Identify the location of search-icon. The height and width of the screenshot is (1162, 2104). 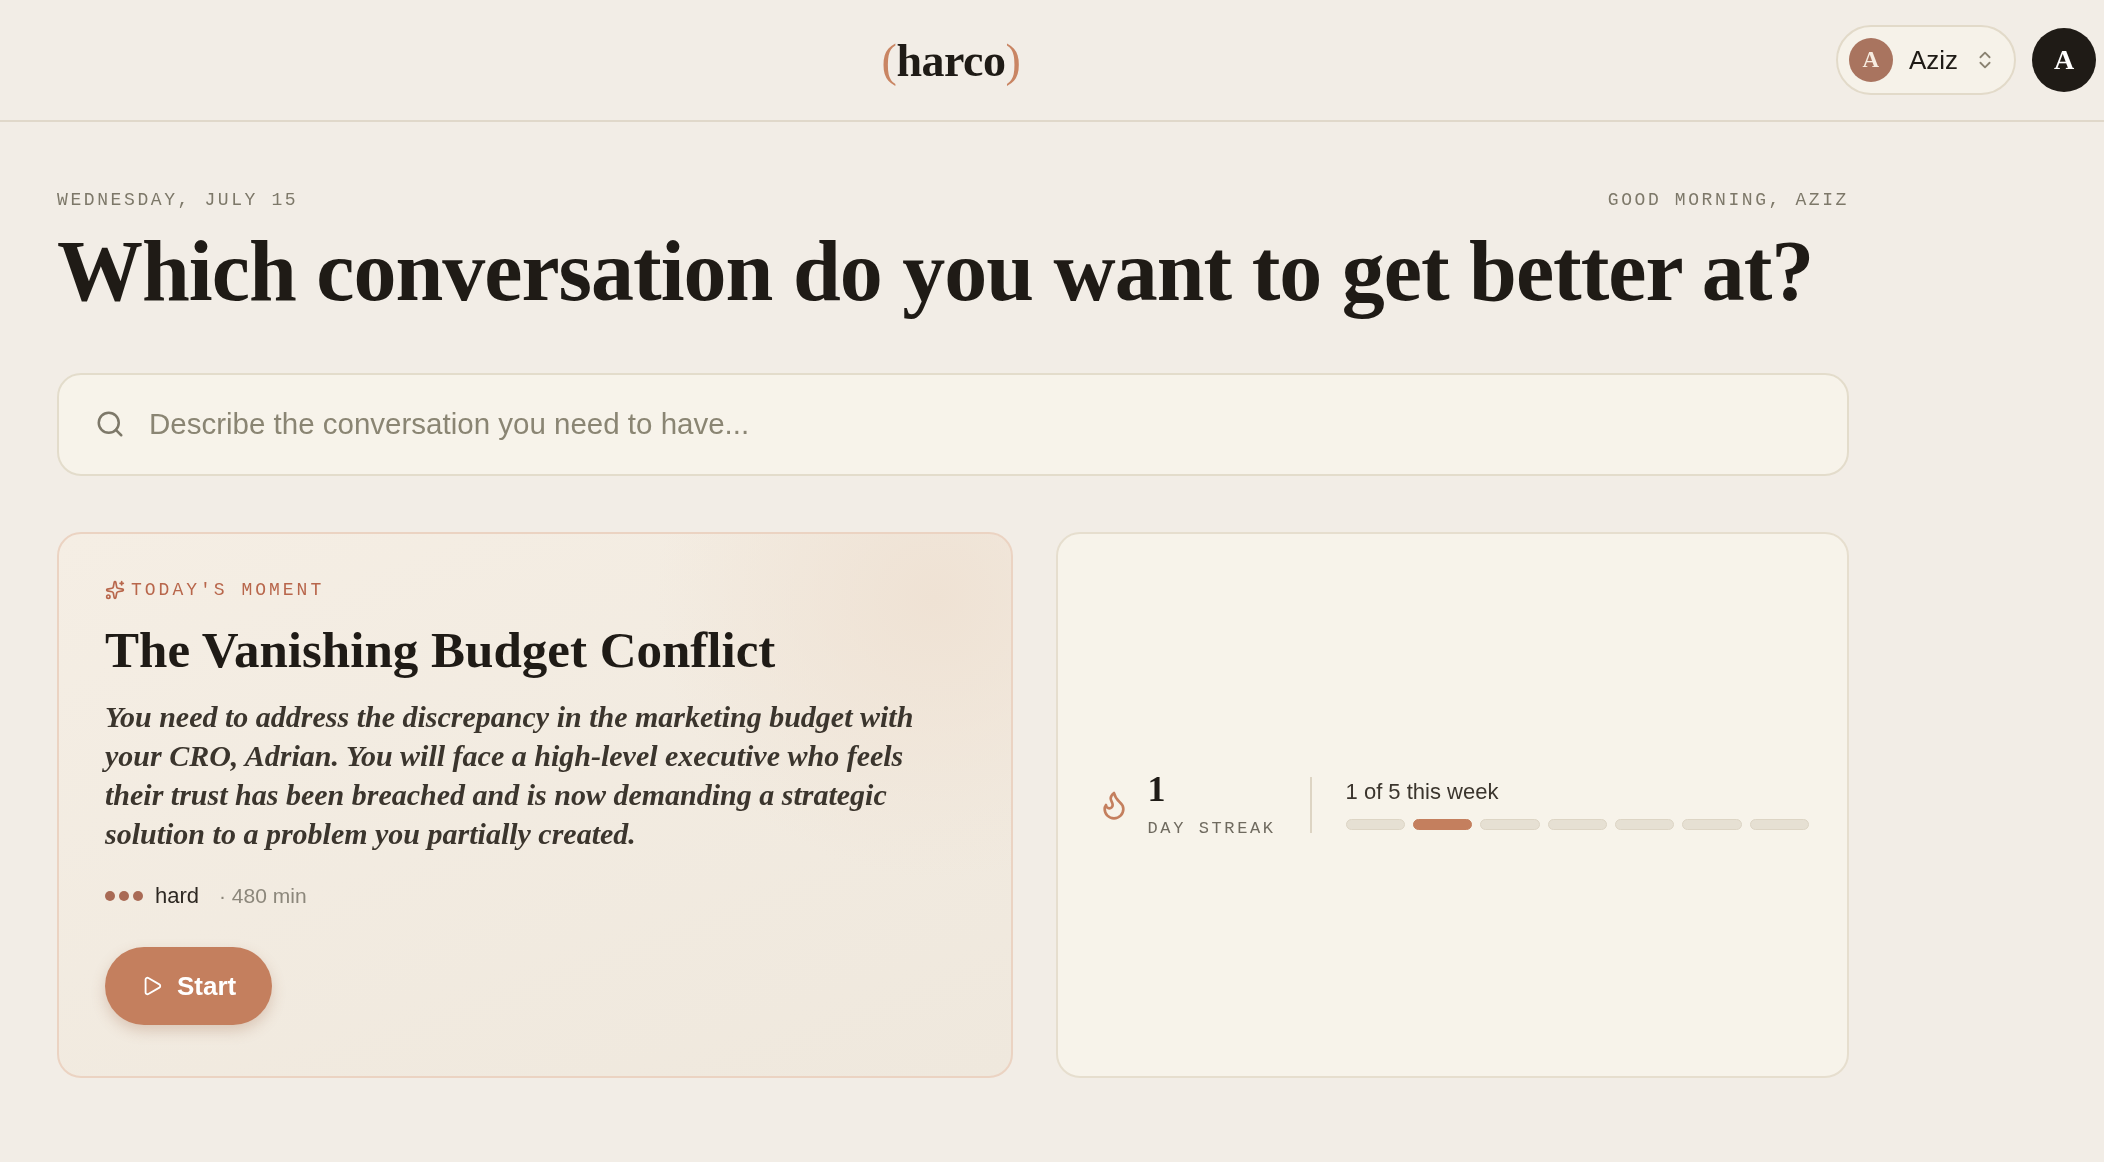
(110, 424).